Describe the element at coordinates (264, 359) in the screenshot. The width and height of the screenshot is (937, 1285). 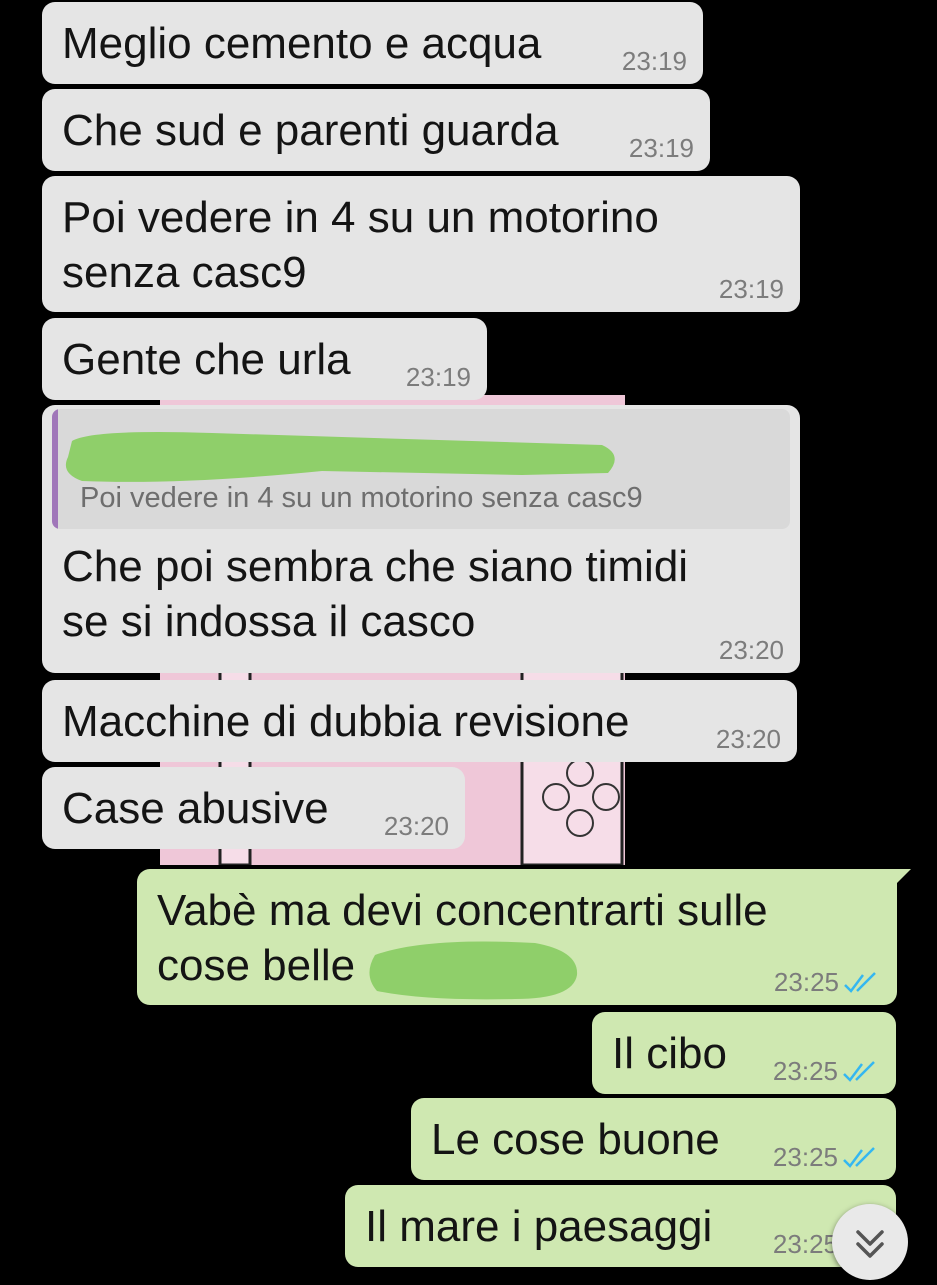
I see `message-incoming: Gente che urla 23:19` at that location.